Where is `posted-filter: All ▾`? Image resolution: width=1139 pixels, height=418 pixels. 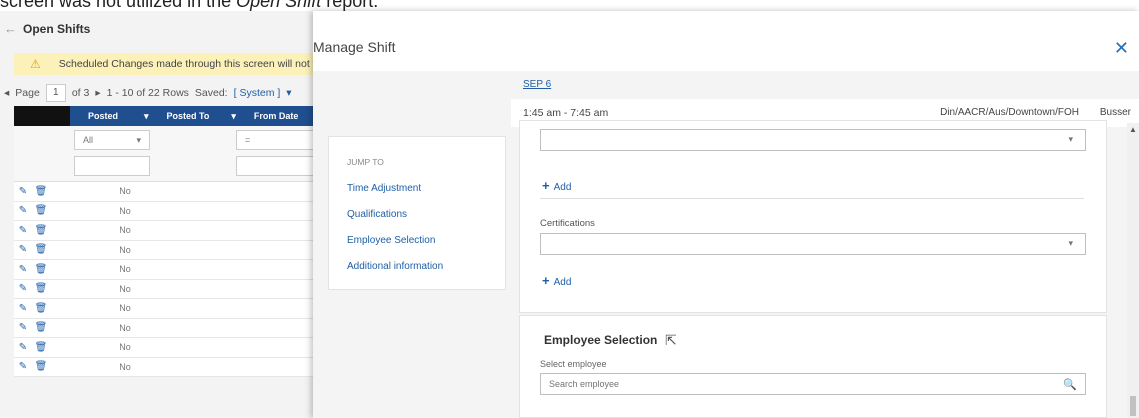
posted-filter: All ▾ is located at coordinates (112, 140).